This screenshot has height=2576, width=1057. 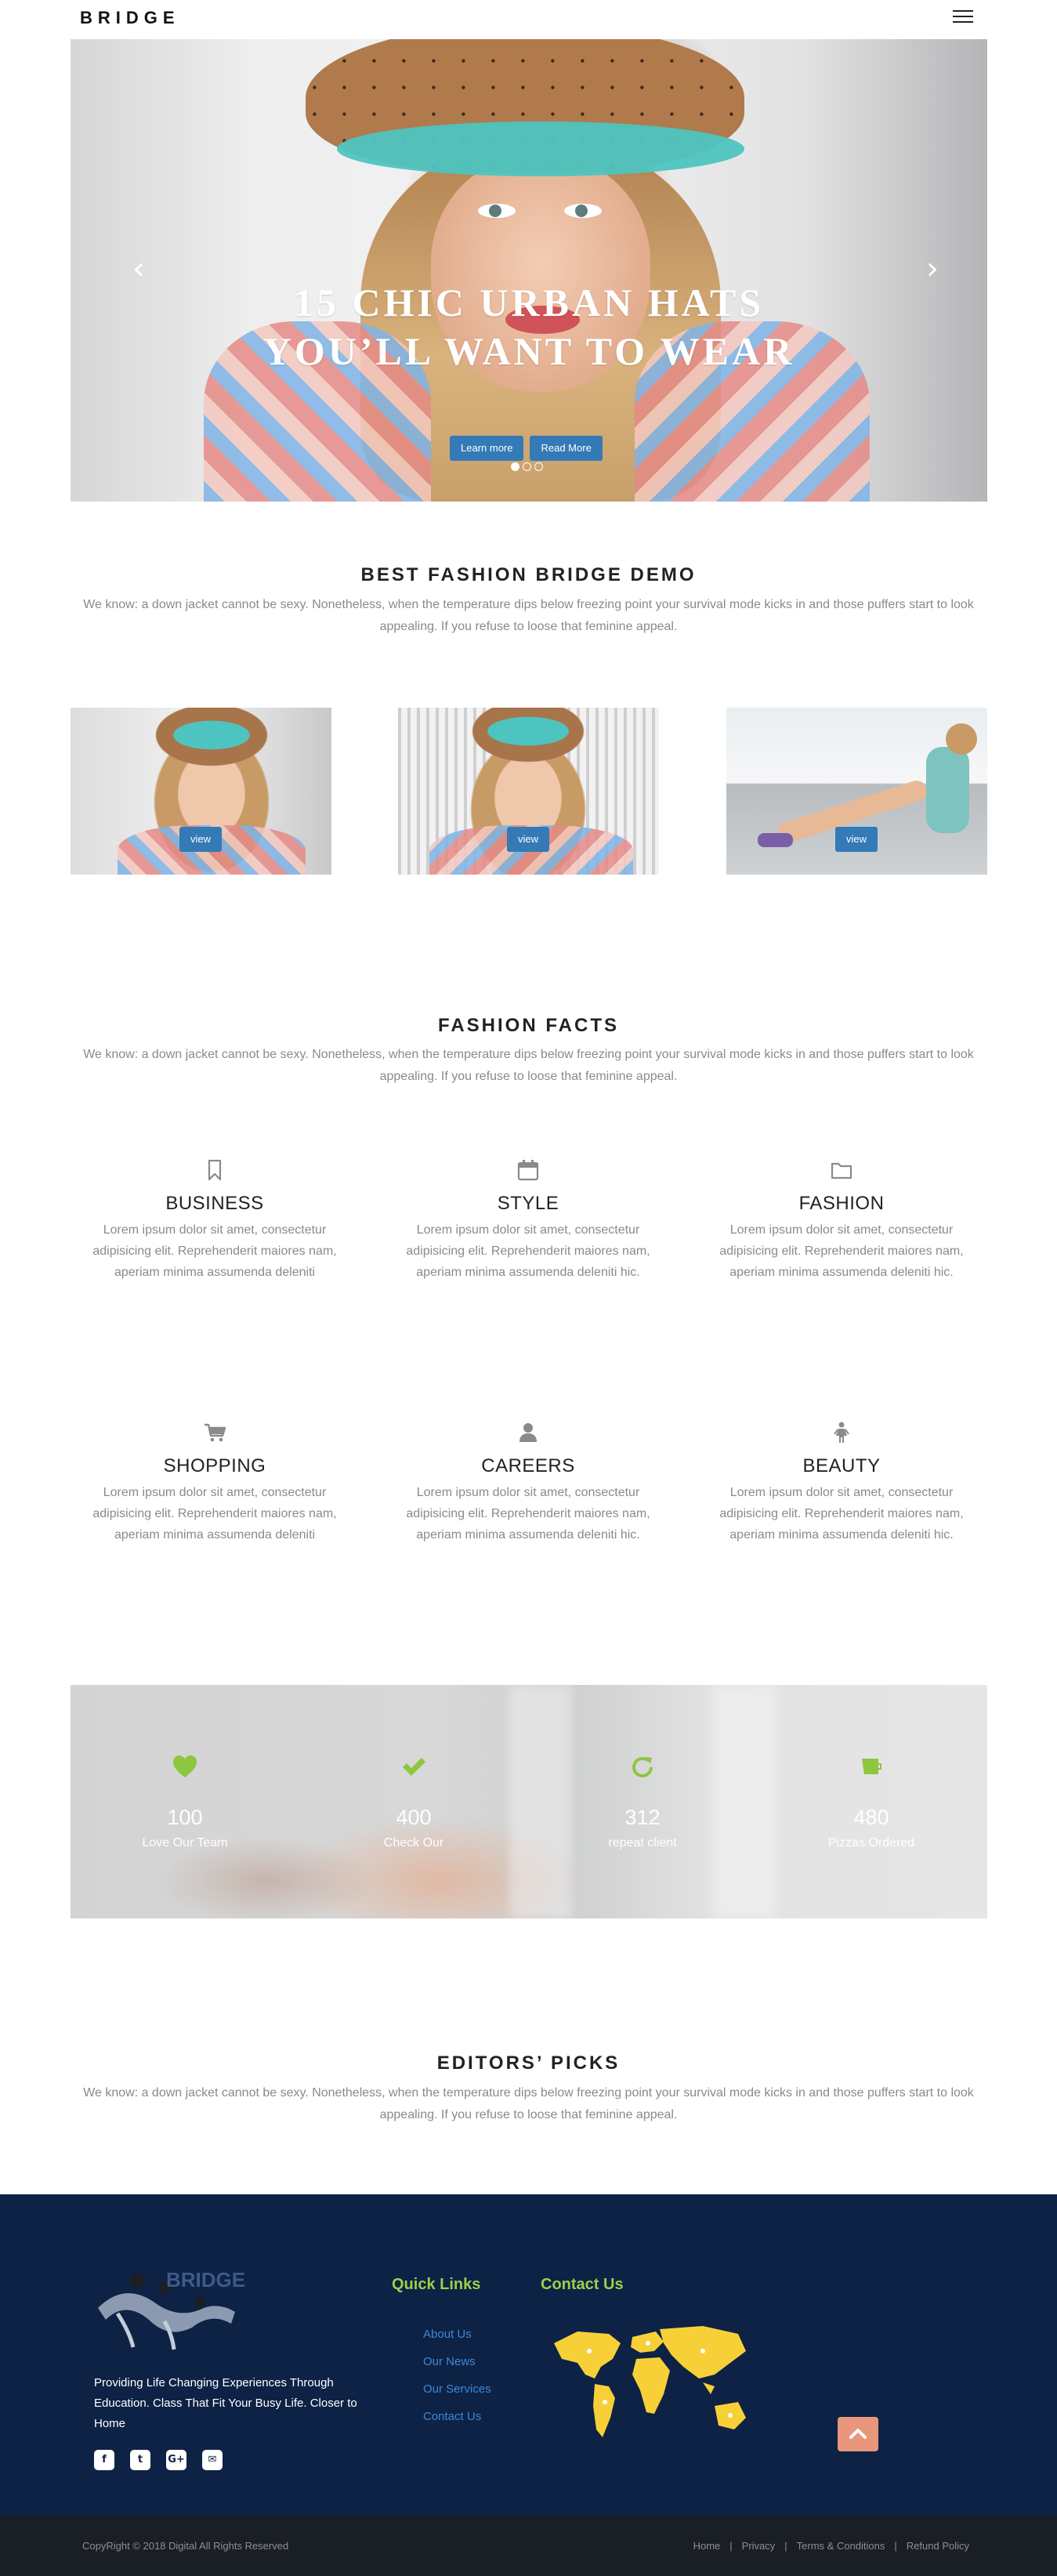 What do you see at coordinates (841, 2546) in the screenshot?
I see `bottom-link-terms: Terms & Conditions` at bounding box center [841, 2546].